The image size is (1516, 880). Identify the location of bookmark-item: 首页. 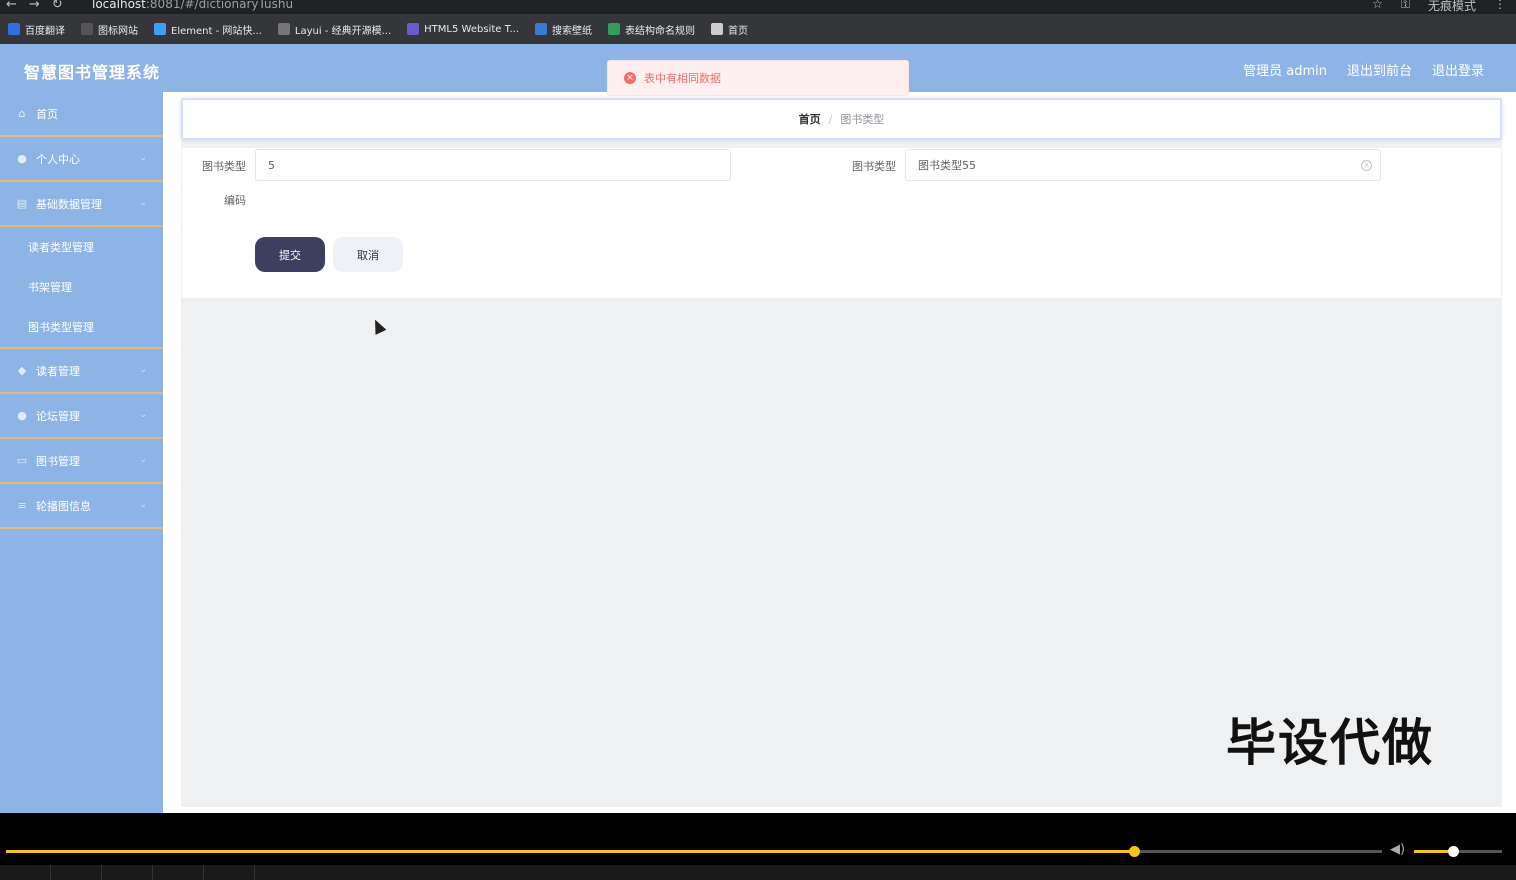
(729, 29).